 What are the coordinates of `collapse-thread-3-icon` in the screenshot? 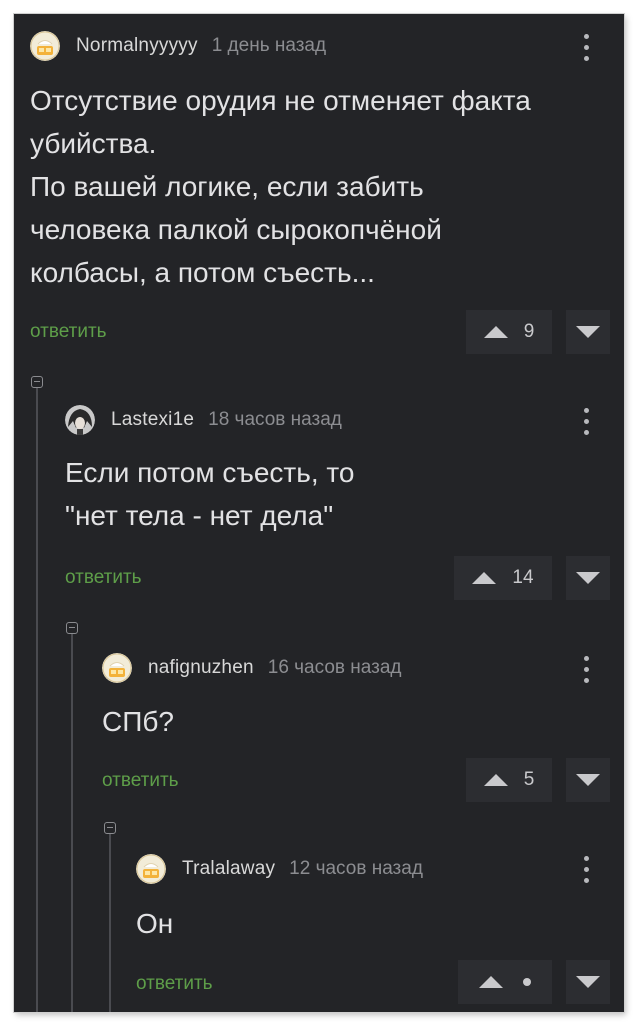 It's located at (110, 828).